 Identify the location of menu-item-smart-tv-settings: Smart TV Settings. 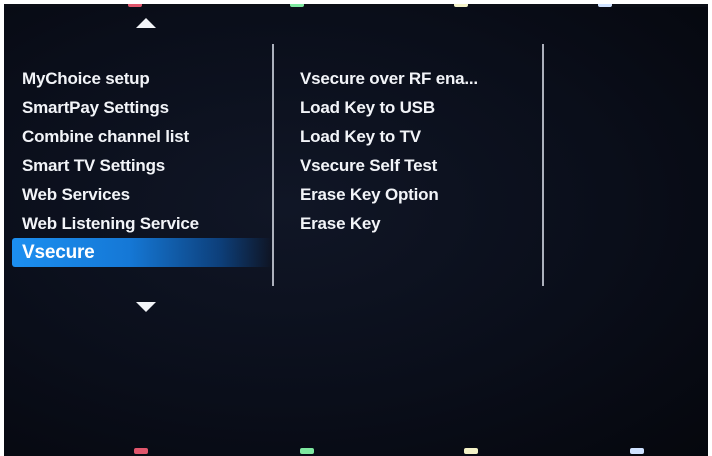
(142, 165).